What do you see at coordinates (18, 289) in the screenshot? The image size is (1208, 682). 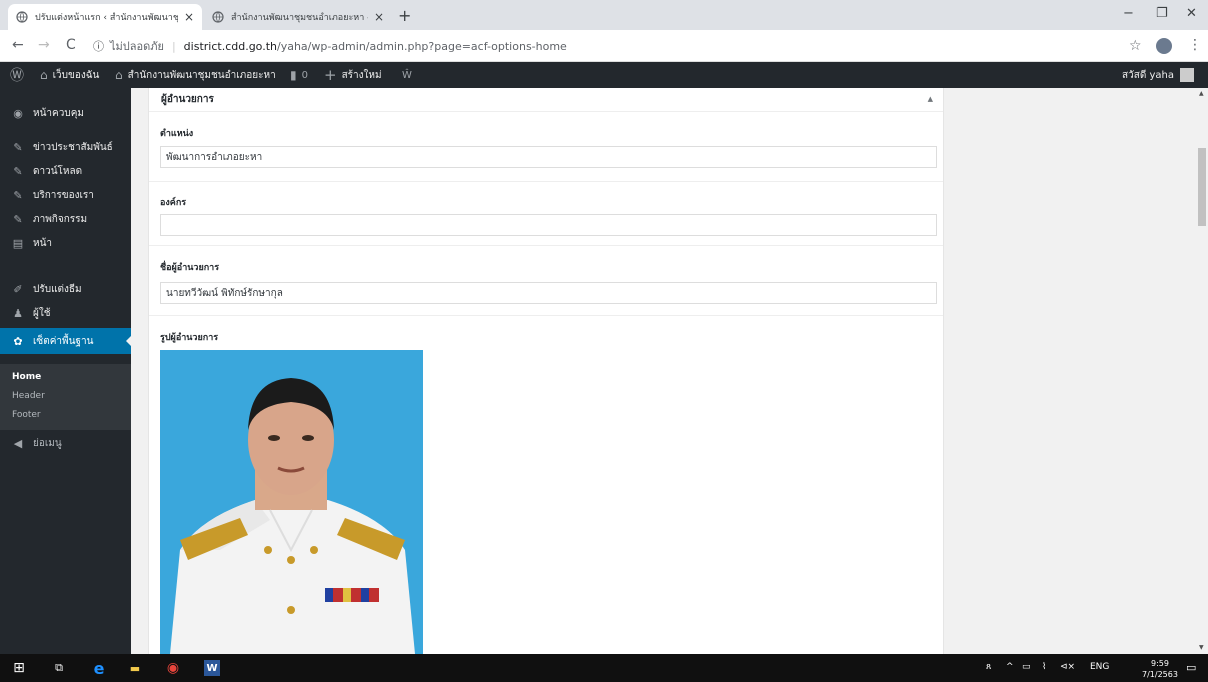 I see `brush-icon: ✐` at bounding box center [18, 289].